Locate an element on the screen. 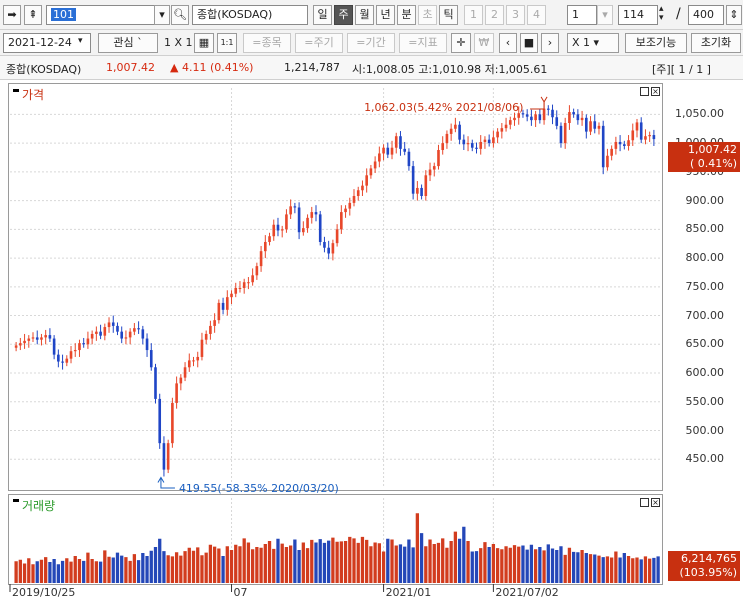 The image size is (743, 603). volume-panel-title: 거래량 is located at coordinates (39, 506).